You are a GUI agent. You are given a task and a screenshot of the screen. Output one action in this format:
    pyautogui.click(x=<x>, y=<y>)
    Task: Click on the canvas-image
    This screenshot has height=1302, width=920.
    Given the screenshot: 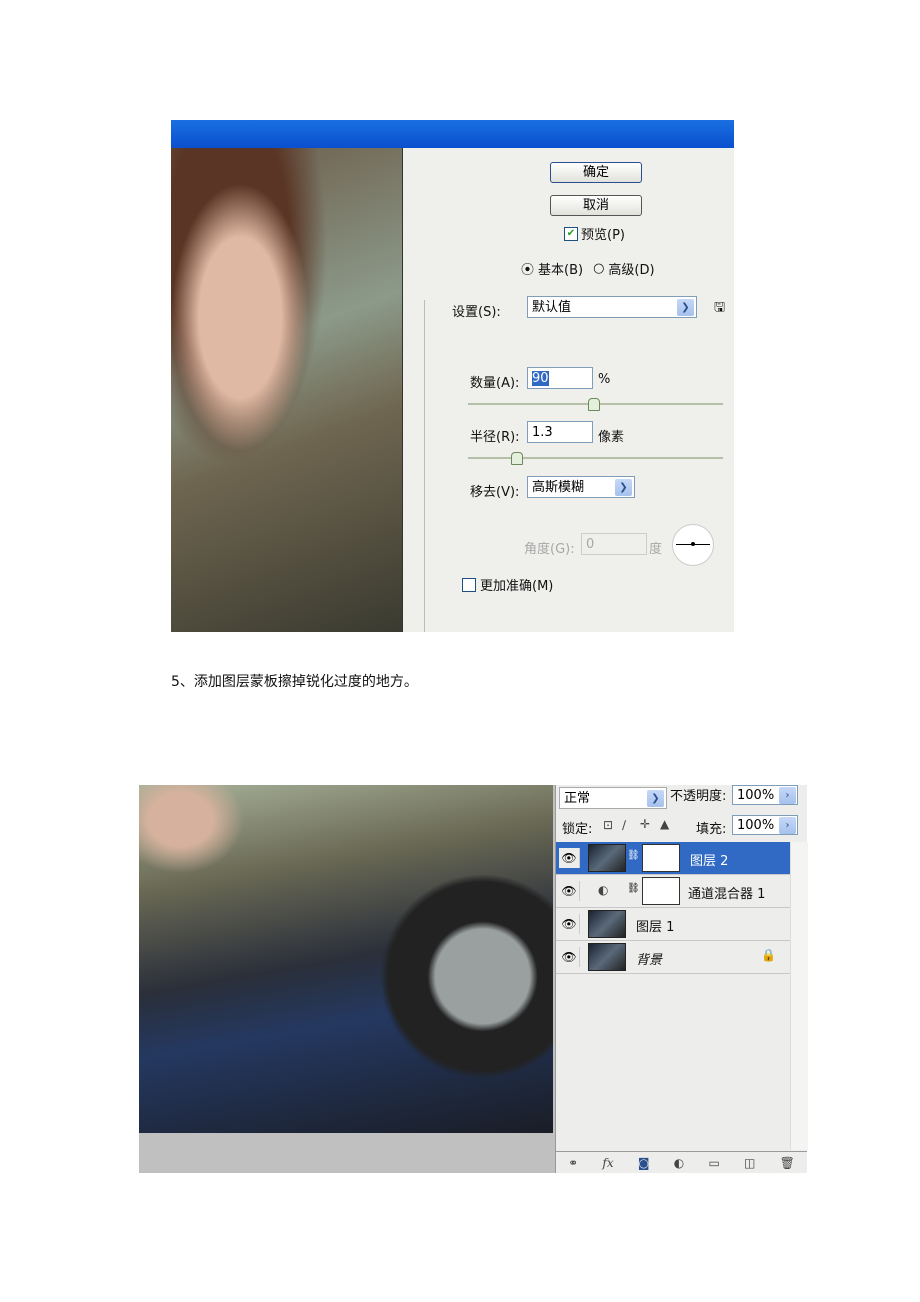 What is the action you would take?
    pyautogui.click(x=346, y=959)
    